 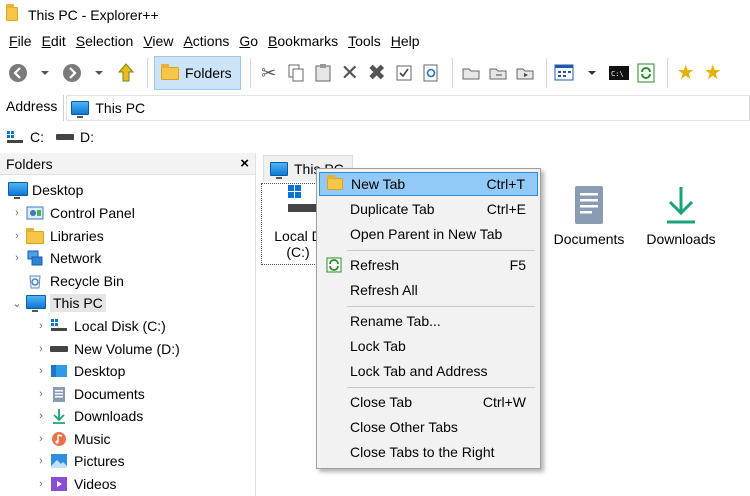 I want to click on bookmarks-button: ★, so click(x=713, y=73).